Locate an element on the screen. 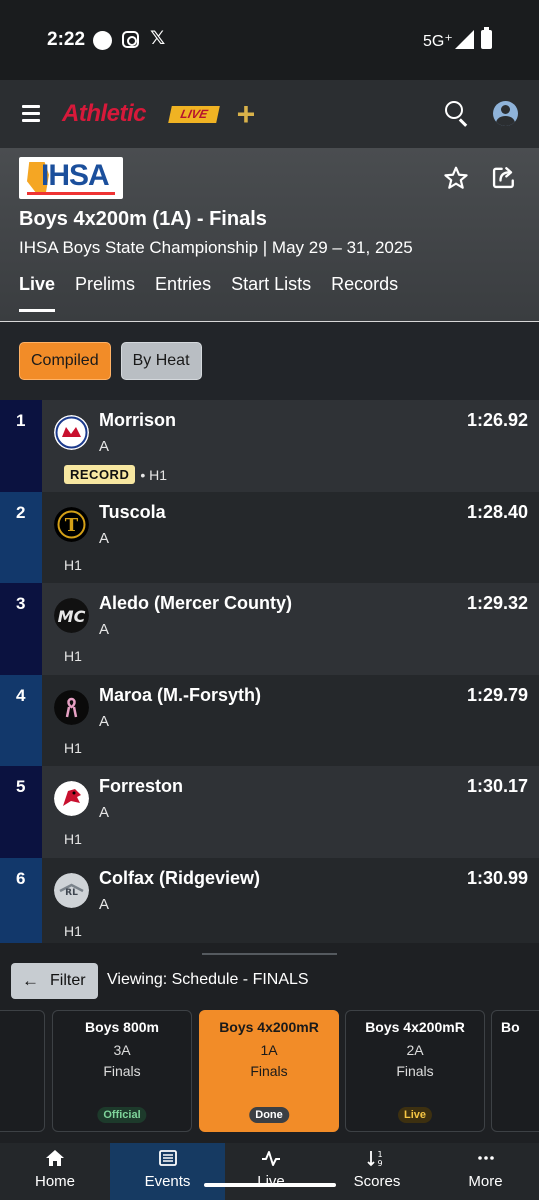 This screenshot has width=539, height=1200. network-type: 5G⁺ is located at coordinates (438, 41).